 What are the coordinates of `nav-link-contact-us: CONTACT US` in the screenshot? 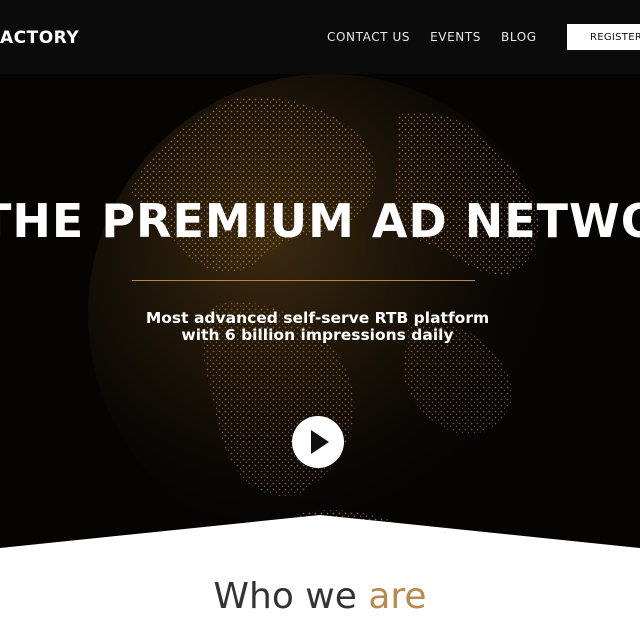 It's located at (368, 37).